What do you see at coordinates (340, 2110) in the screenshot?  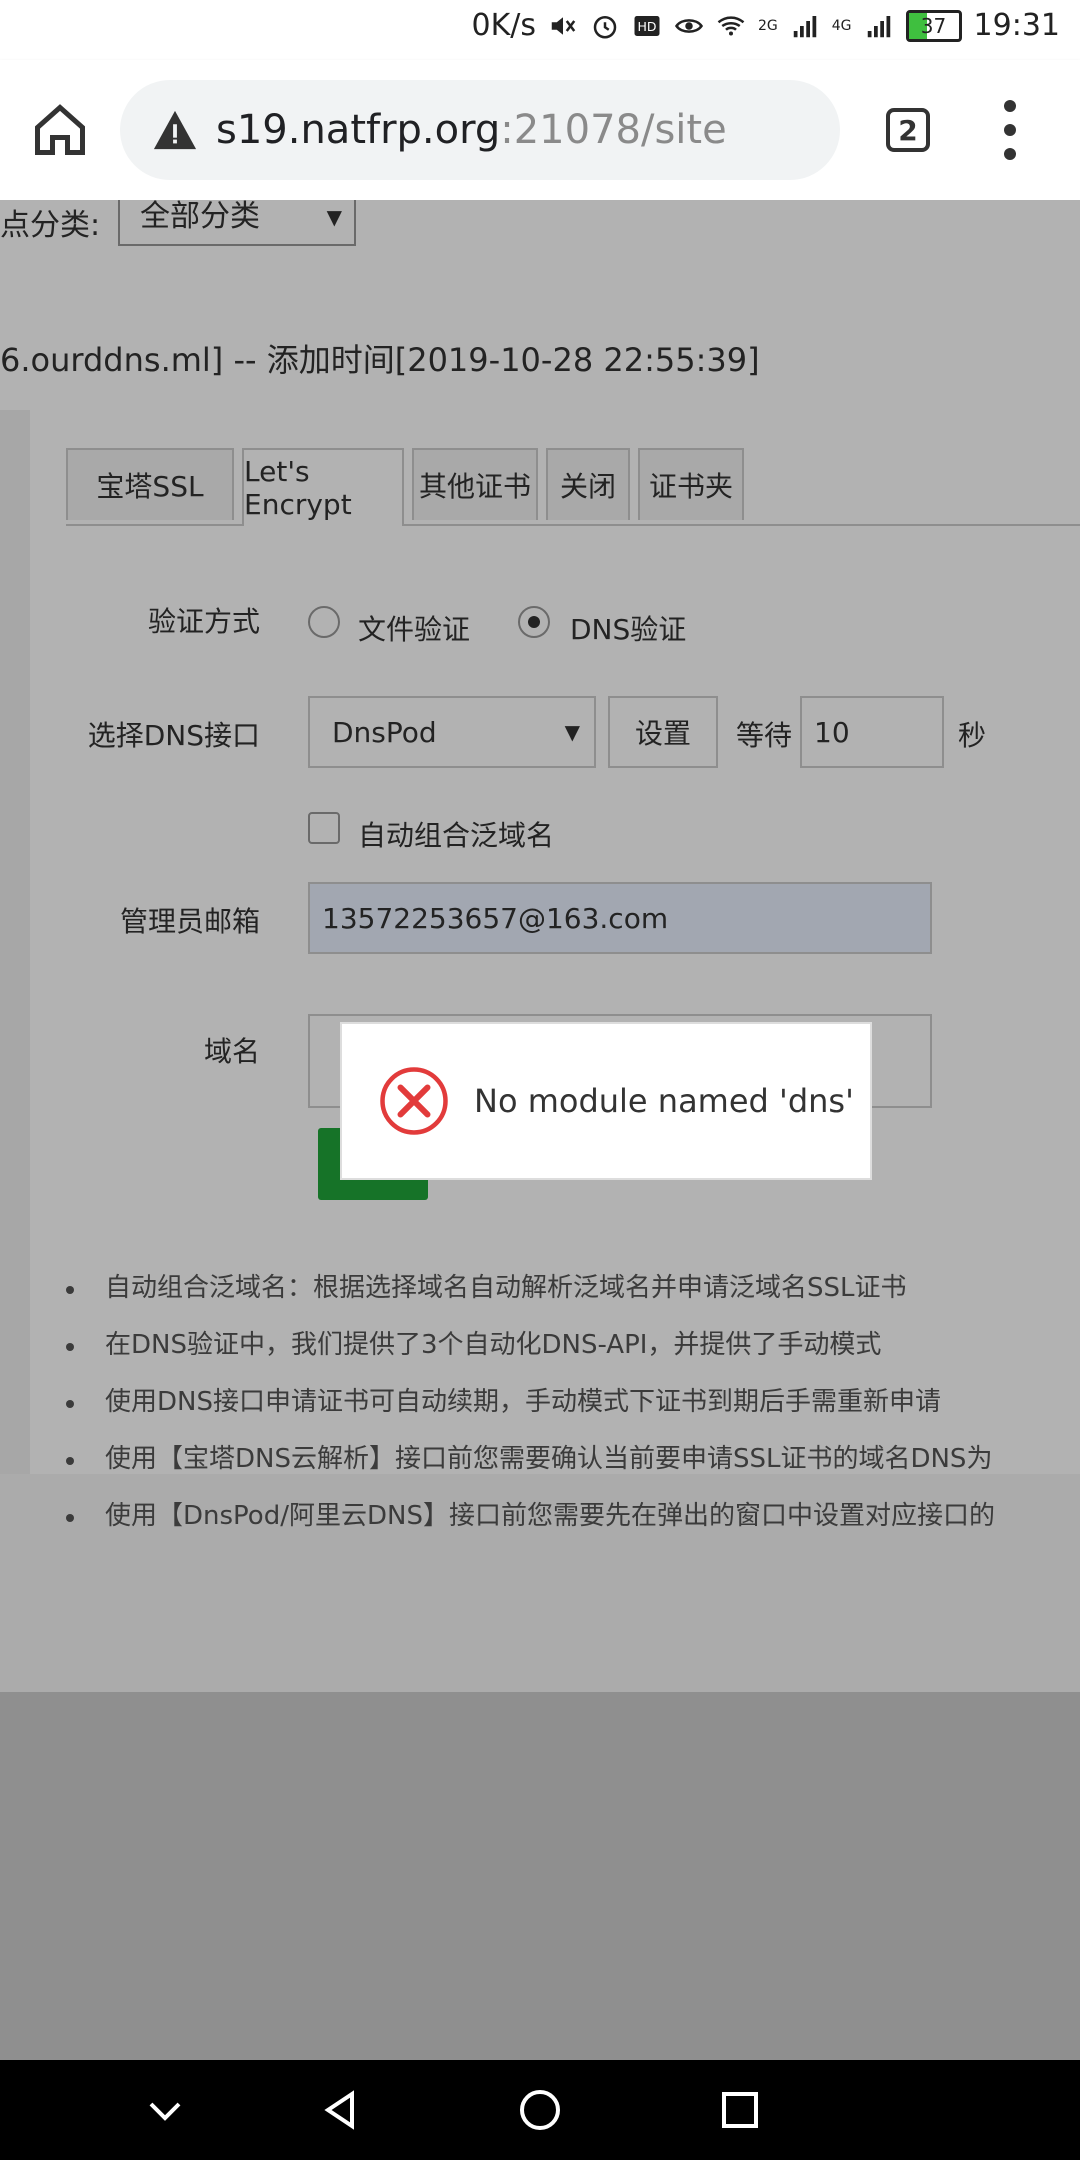 I see `back-icon` at bounding box center [340, 2110].